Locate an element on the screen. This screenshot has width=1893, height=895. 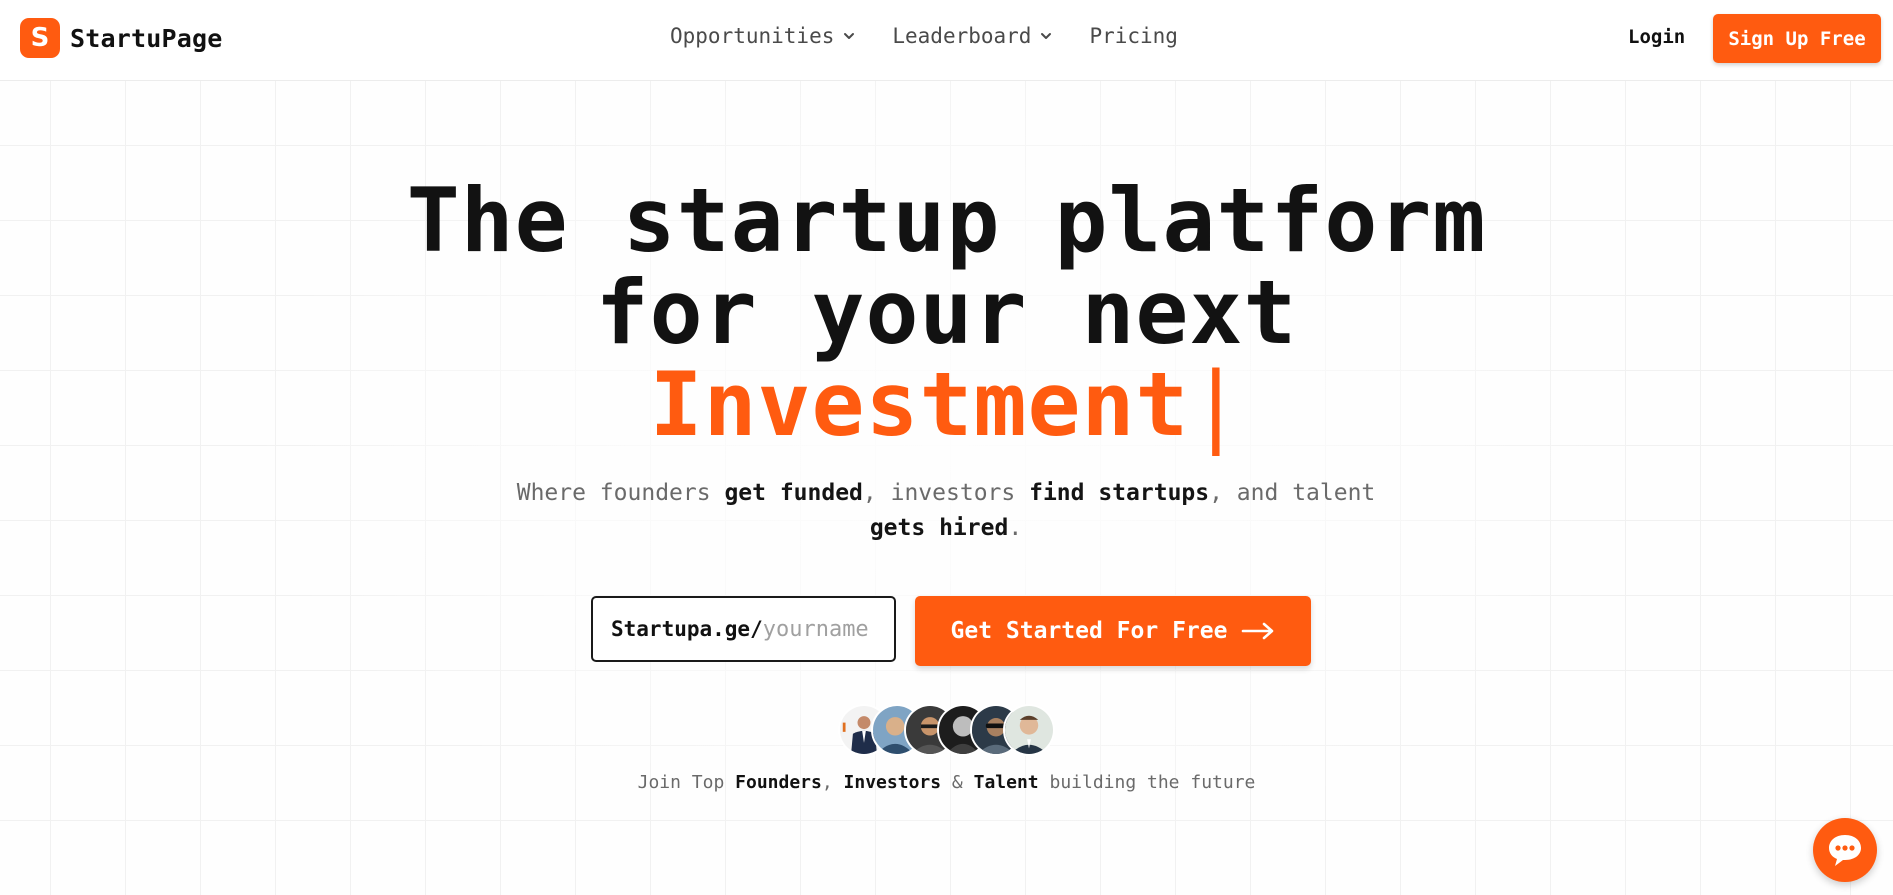
typing-cursor: | is located at coordinates (1216, 404).